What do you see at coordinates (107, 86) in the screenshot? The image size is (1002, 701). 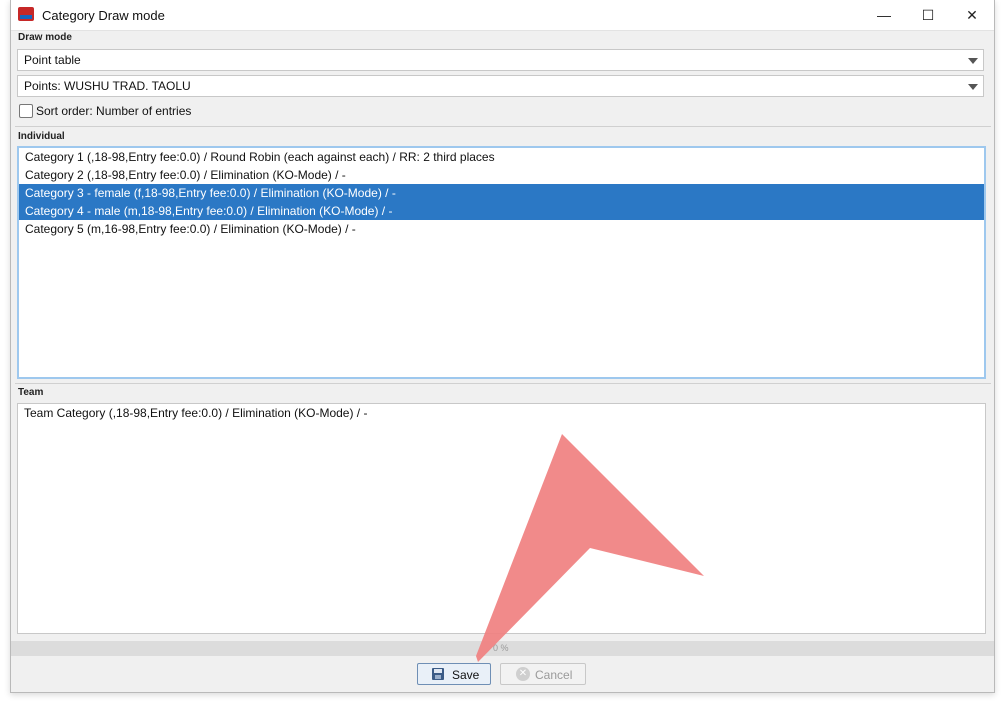 I see `points-value: Points: WUSHU TRAD. TAOLU` at bounding box center [107, 86].